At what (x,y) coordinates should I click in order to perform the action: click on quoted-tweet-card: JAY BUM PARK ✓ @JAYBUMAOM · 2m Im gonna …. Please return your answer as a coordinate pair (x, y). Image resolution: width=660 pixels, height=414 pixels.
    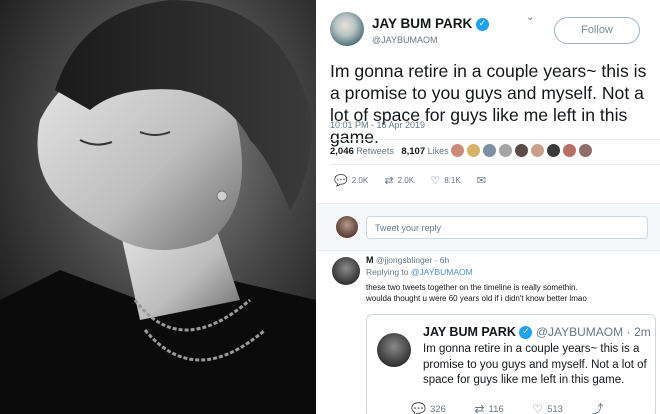
    Looking at the image, I should click on (511, 364).